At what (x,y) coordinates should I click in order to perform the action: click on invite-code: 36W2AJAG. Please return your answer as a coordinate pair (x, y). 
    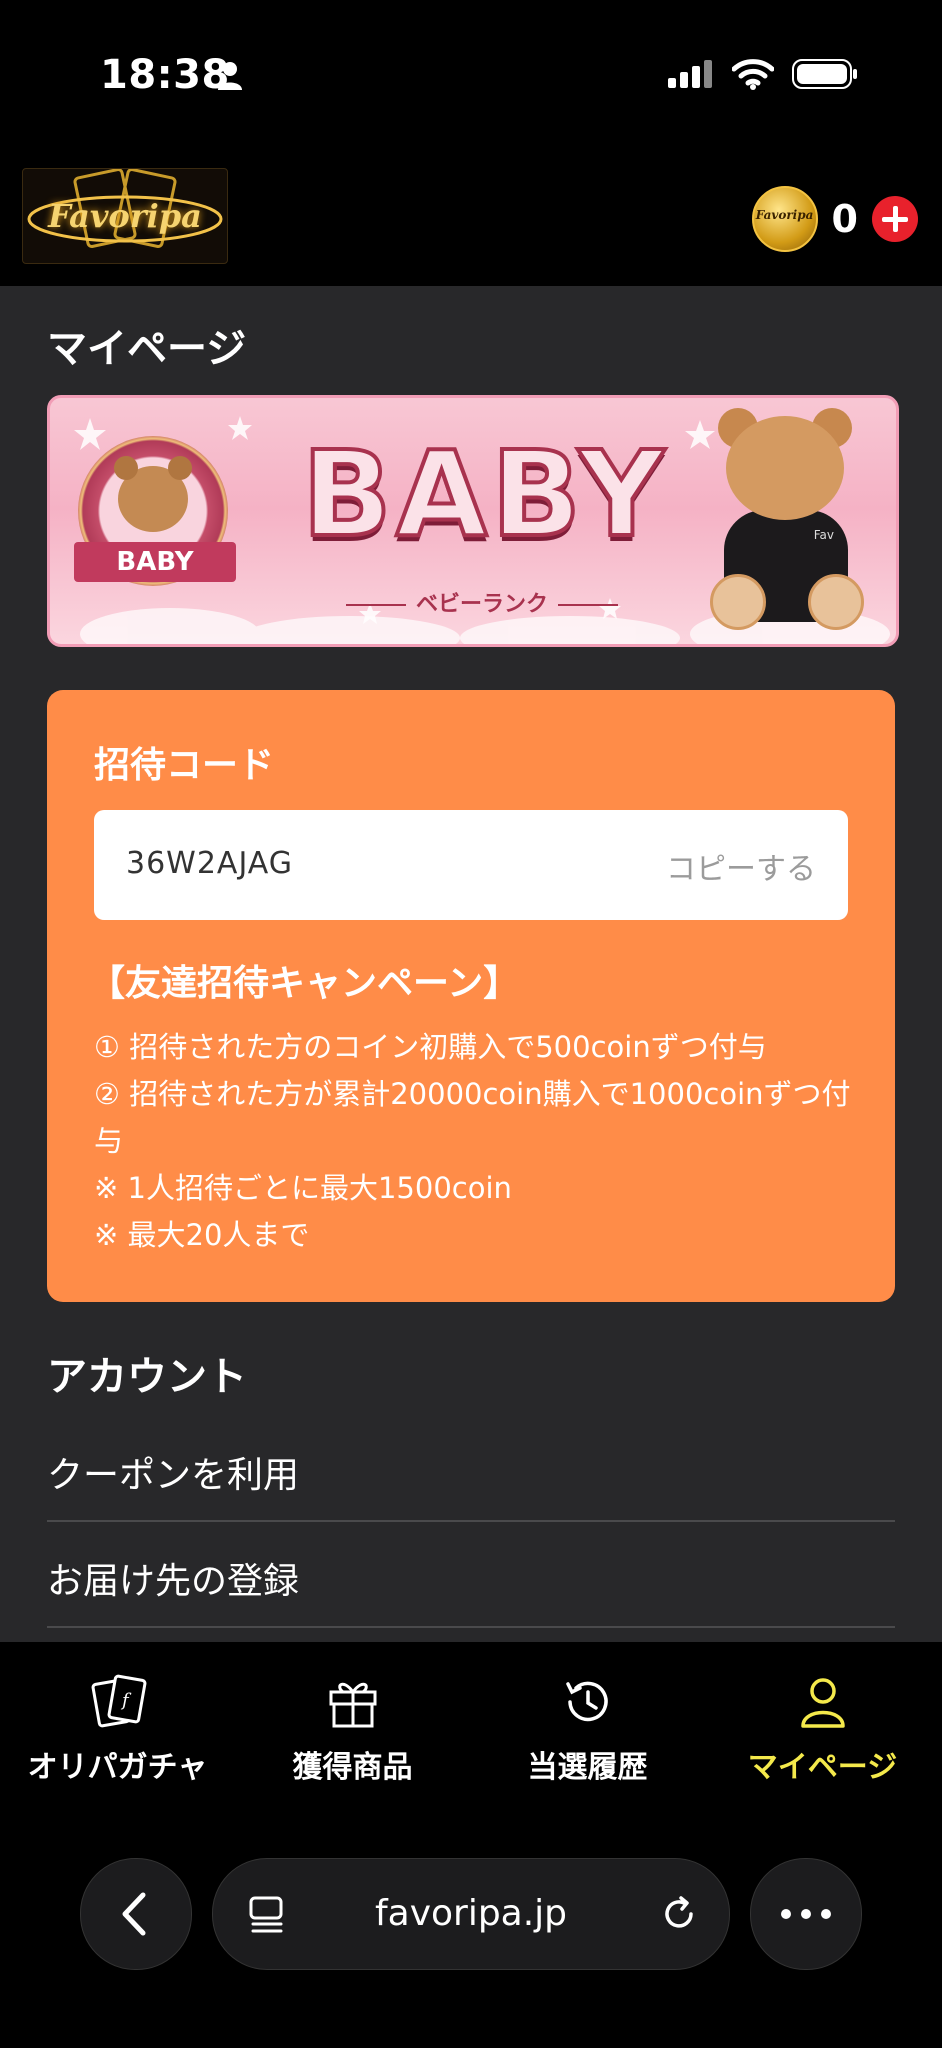
    Looking at the image, I should click on (210, 863).